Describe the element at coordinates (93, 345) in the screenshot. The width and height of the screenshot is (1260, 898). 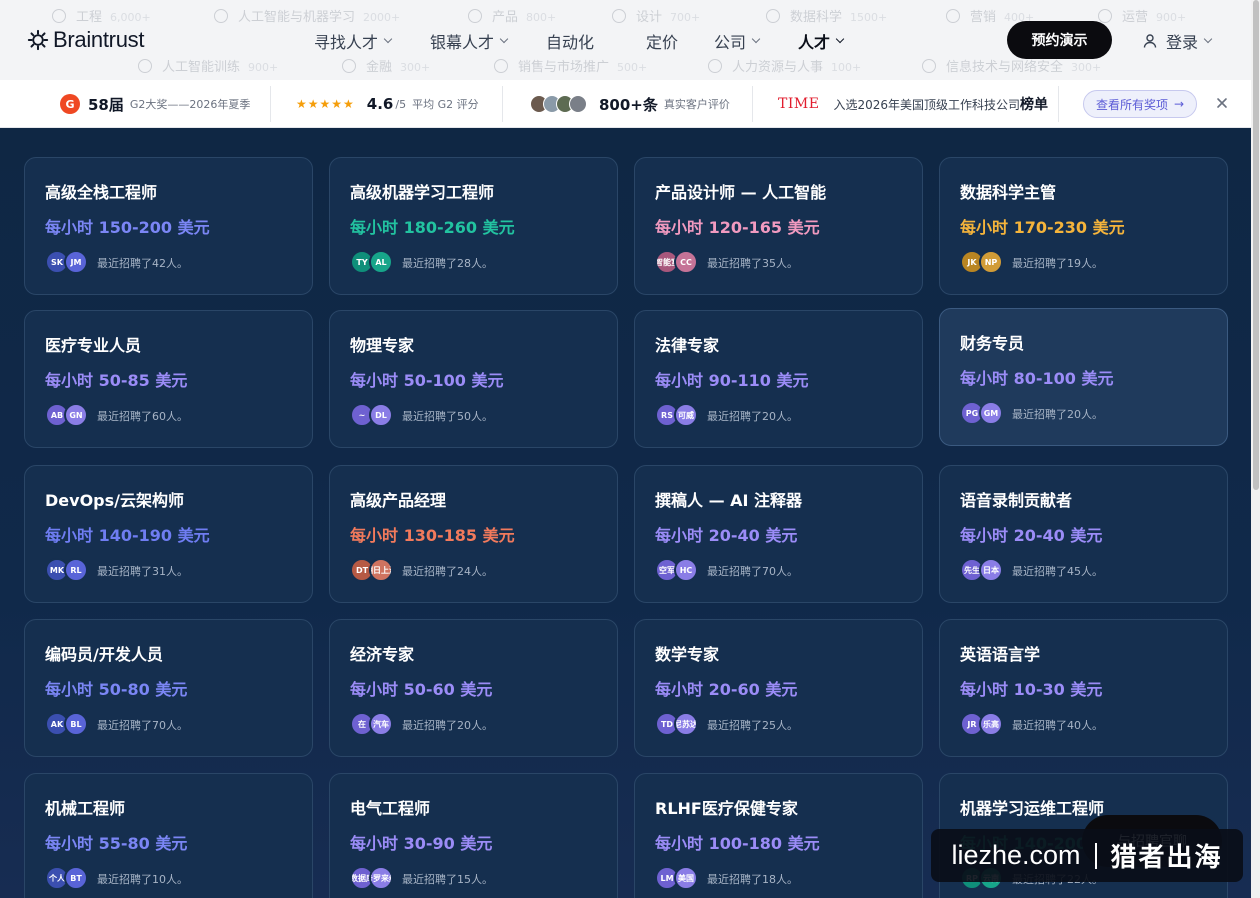
I see `job-title: 医疗专业人员` at that location.